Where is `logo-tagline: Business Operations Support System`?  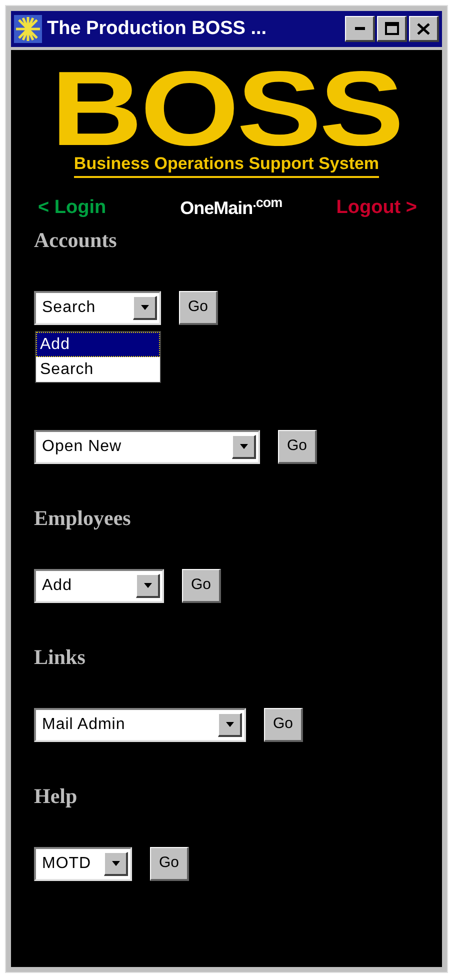 logo-tagline: Business Operations Support System is located at coordinates (227, 166).